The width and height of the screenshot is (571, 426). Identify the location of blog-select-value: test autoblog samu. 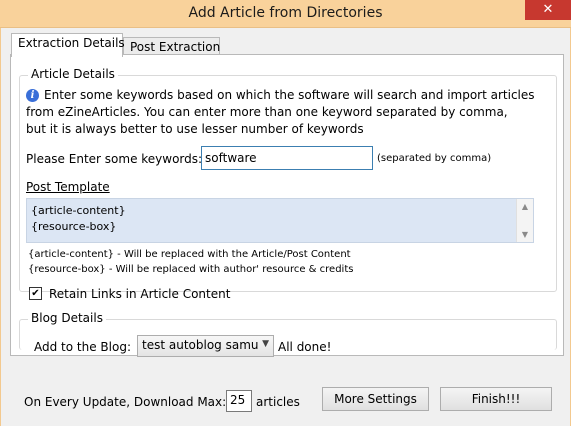
(200, 345).